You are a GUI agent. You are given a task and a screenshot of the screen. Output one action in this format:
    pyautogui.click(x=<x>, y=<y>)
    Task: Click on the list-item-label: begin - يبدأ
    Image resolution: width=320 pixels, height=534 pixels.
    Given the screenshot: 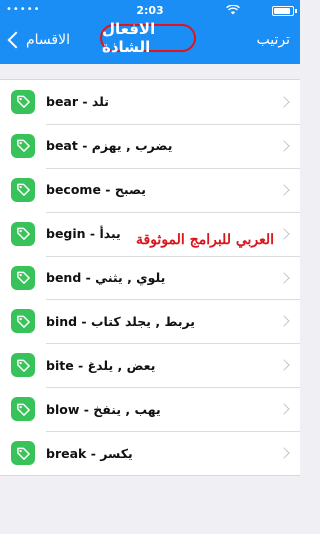 What is the action you would take?
    pyautogui.click(x=83, y=234)
    